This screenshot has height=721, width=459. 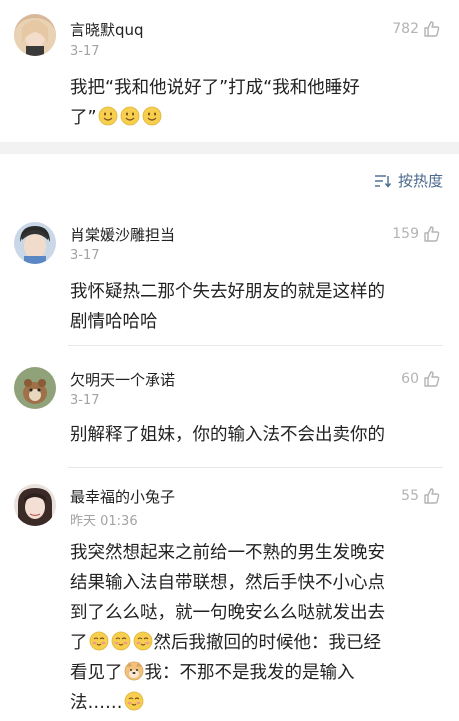 I want to click on username: 最幸福的小兔子, so click(x=122, y=496).